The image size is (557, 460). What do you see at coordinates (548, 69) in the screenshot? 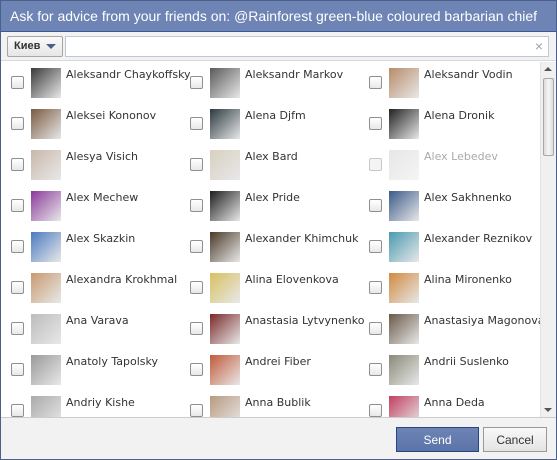
I see `scroll-up-icon` at bounding box center [548, 69].